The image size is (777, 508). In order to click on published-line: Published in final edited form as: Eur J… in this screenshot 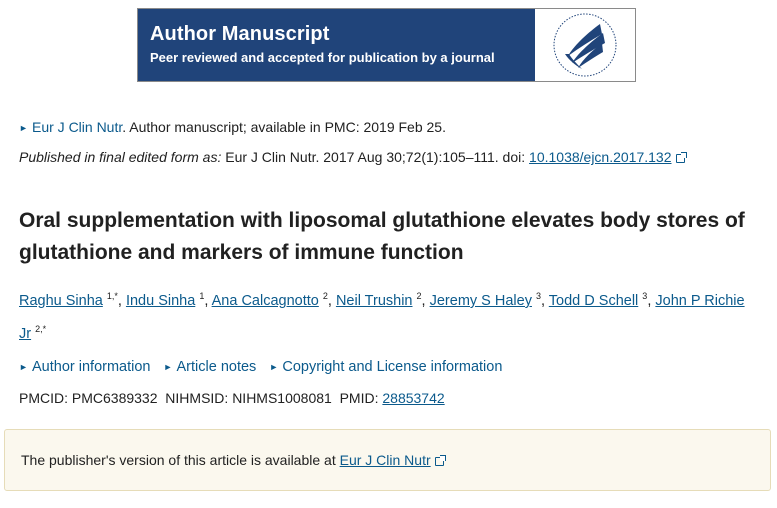, I will do `click(353, 157)`.